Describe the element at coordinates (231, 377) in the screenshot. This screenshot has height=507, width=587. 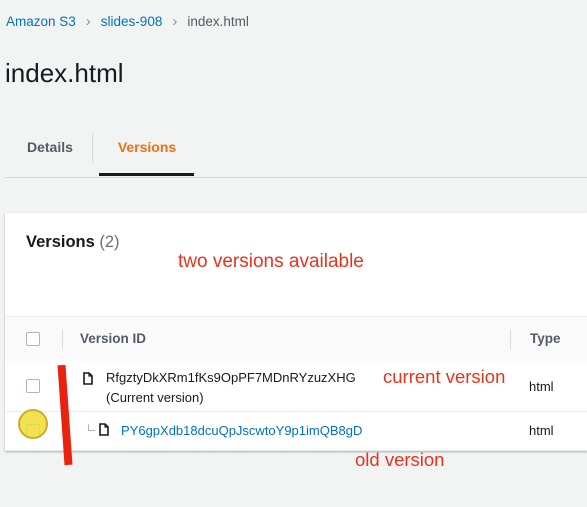
I see `version-id: RfgztyDkXRm1fKs9OpPF7MDnRYzuzXHG` at that location.